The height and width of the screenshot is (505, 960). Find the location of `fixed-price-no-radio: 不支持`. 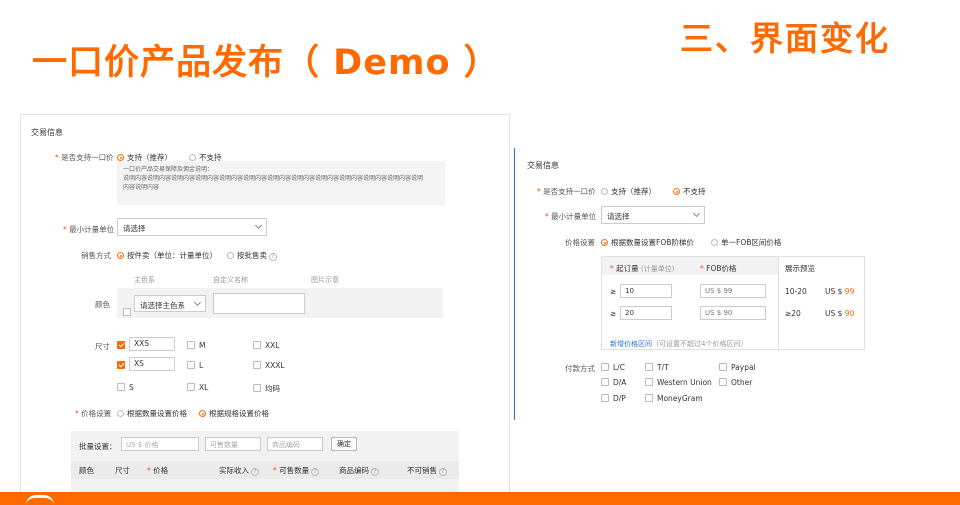

fixed-price-no-radio: 不支持 is located at coordinates (689, 191).